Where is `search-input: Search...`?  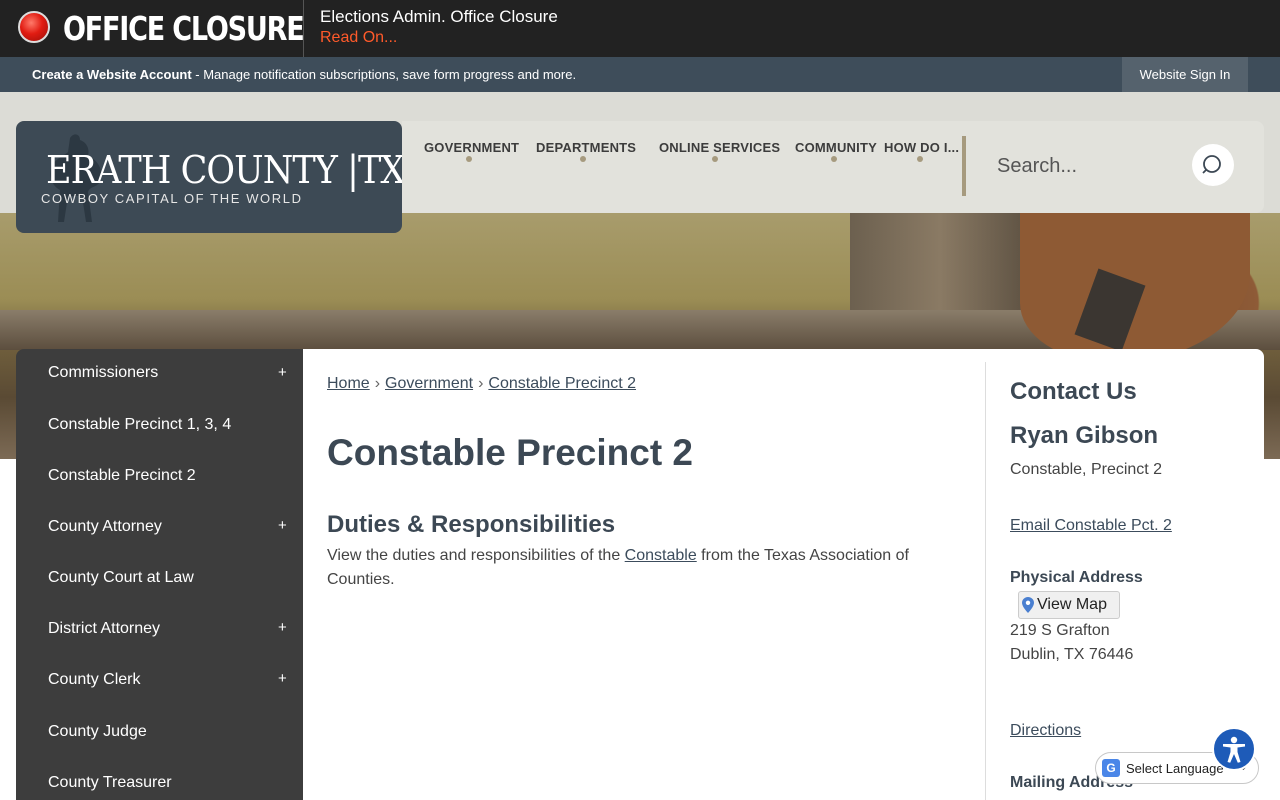 search-input: Search... is located at coordinates (1037, 166).